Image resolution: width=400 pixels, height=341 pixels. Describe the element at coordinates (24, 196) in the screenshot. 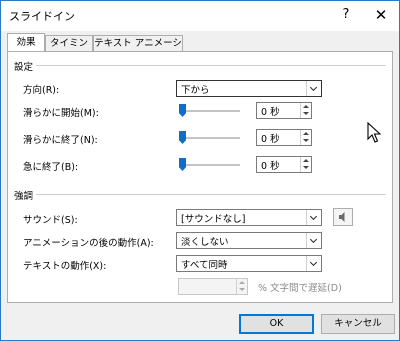

I see `enhancements-section-label: 強調` at that location.